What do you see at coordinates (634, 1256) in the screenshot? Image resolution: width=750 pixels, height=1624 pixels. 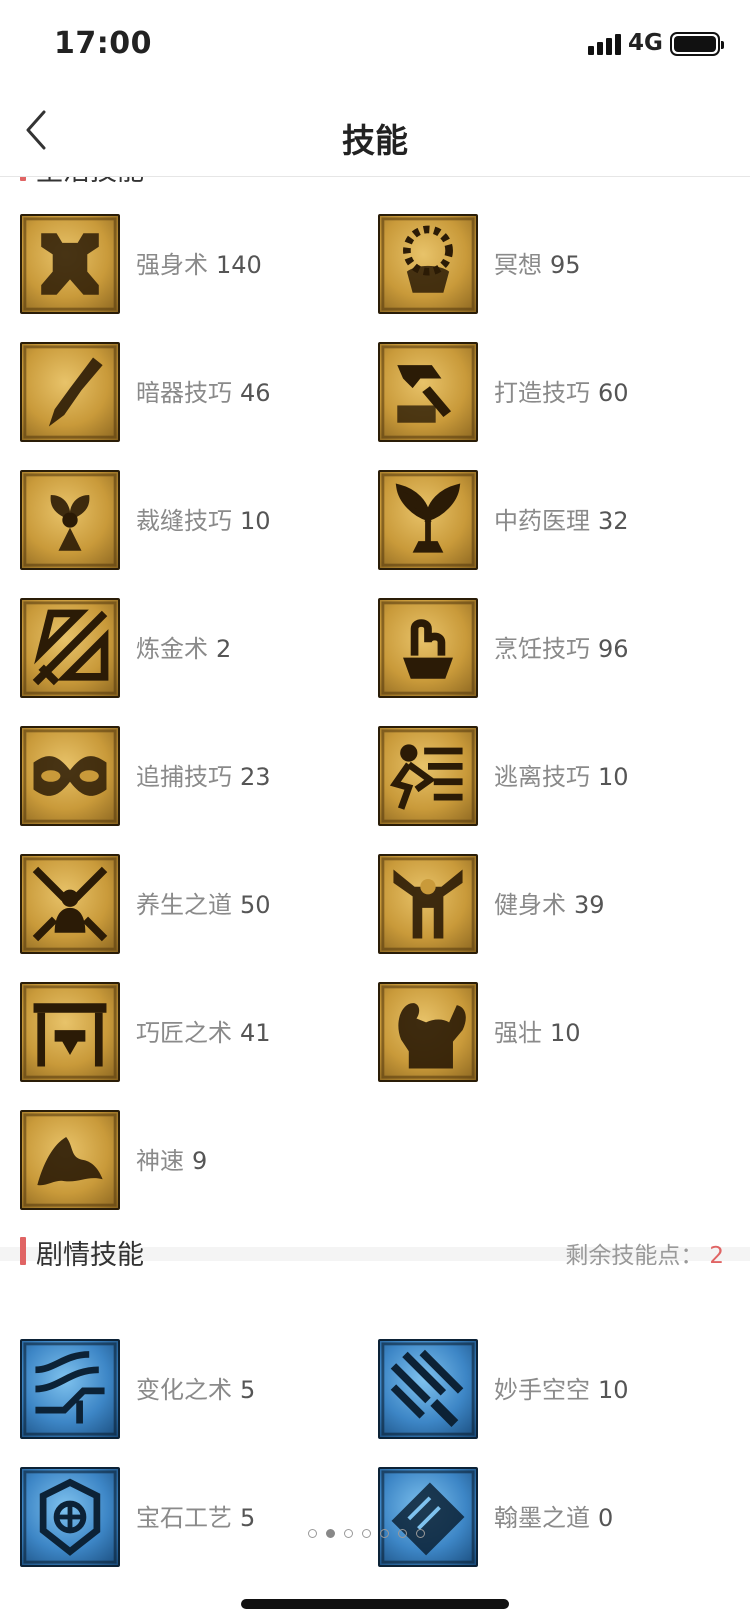 I see `remaining-points-label: 剩余技能点：` at bounding box center [634, 1256].